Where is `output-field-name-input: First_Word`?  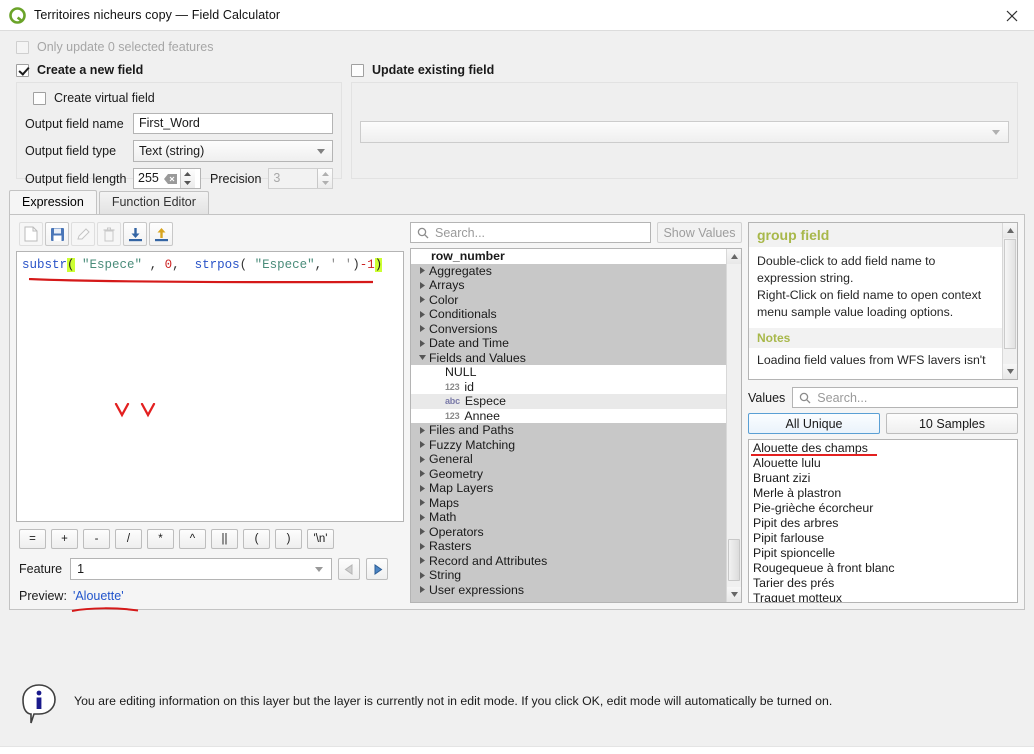
output-field-name-input: First_Word is located at coordinates (233, 123).